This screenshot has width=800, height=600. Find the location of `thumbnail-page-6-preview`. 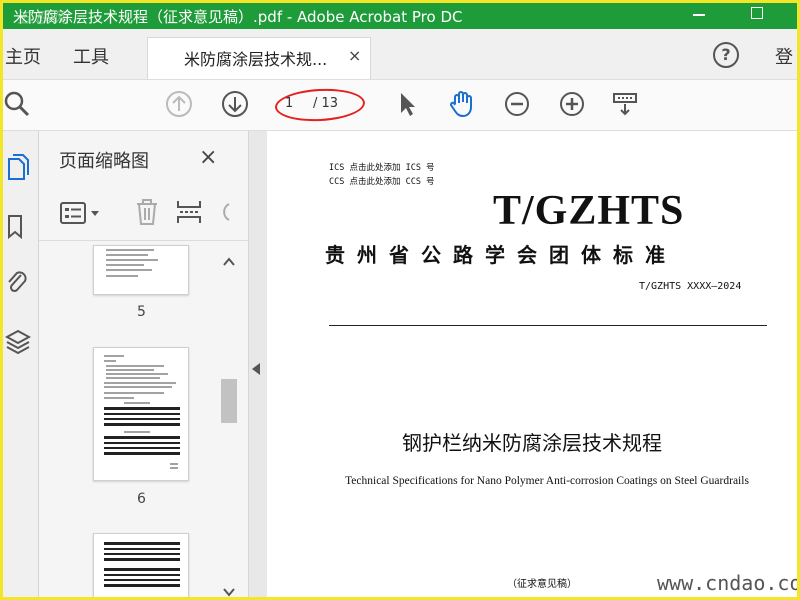

thumbnail-page-6-preview is located at coordinates (142, 412).